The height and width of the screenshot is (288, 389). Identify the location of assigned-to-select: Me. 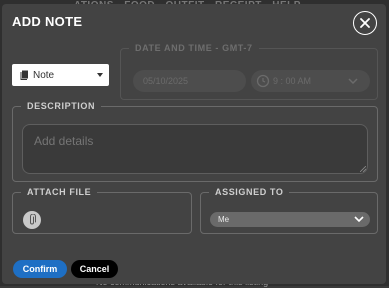
(290, 219).